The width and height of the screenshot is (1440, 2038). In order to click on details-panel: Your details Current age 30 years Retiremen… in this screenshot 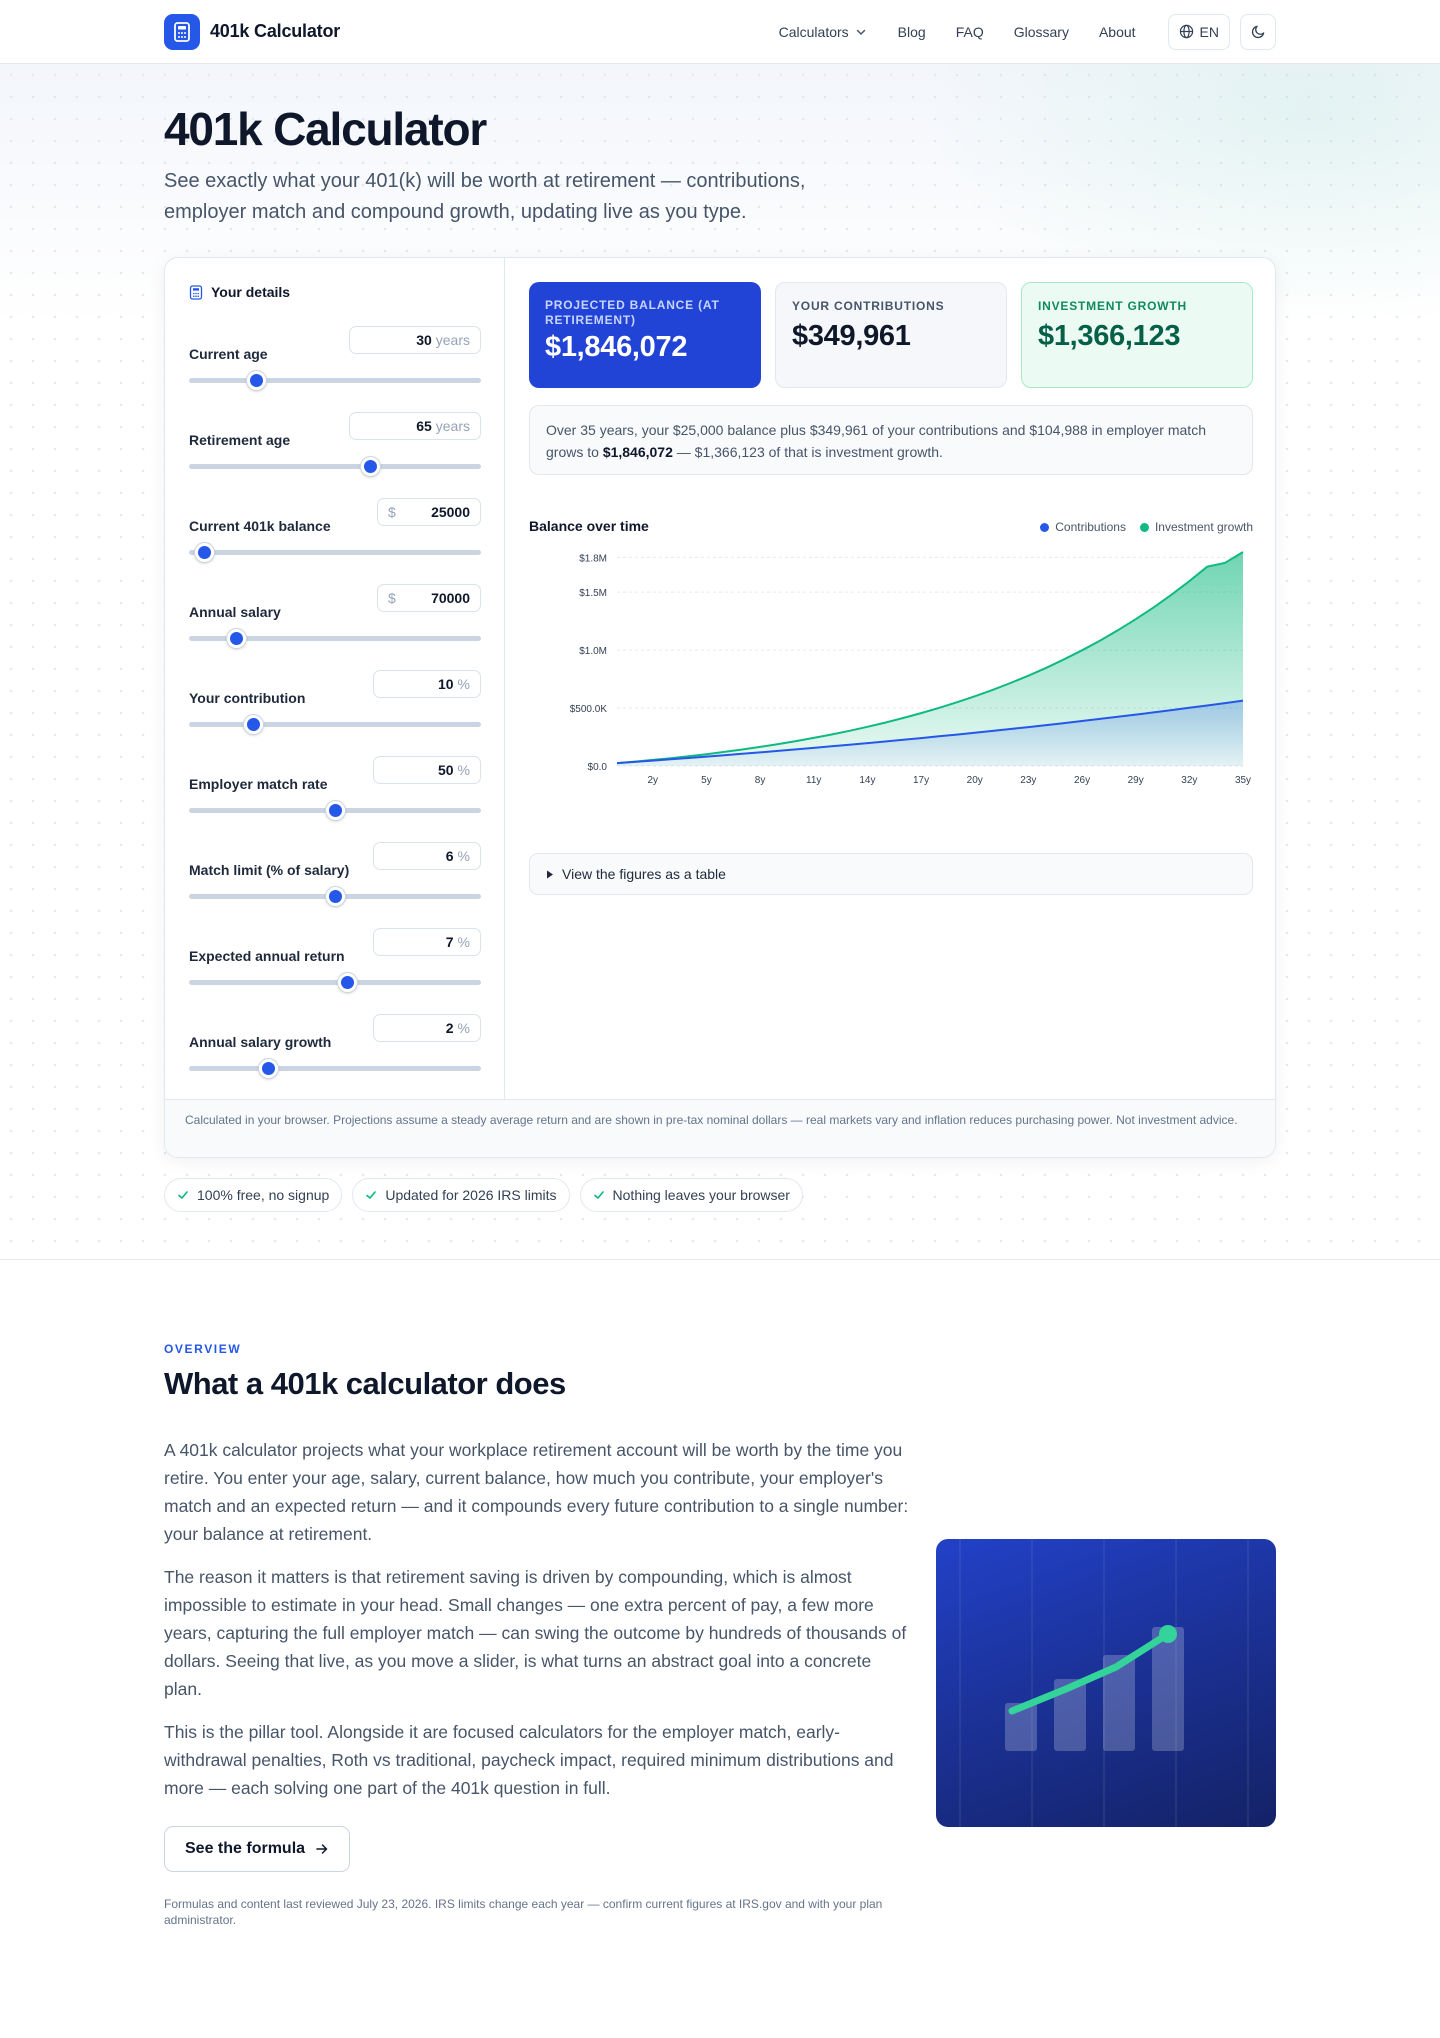, I will do `click(335, 679)`.